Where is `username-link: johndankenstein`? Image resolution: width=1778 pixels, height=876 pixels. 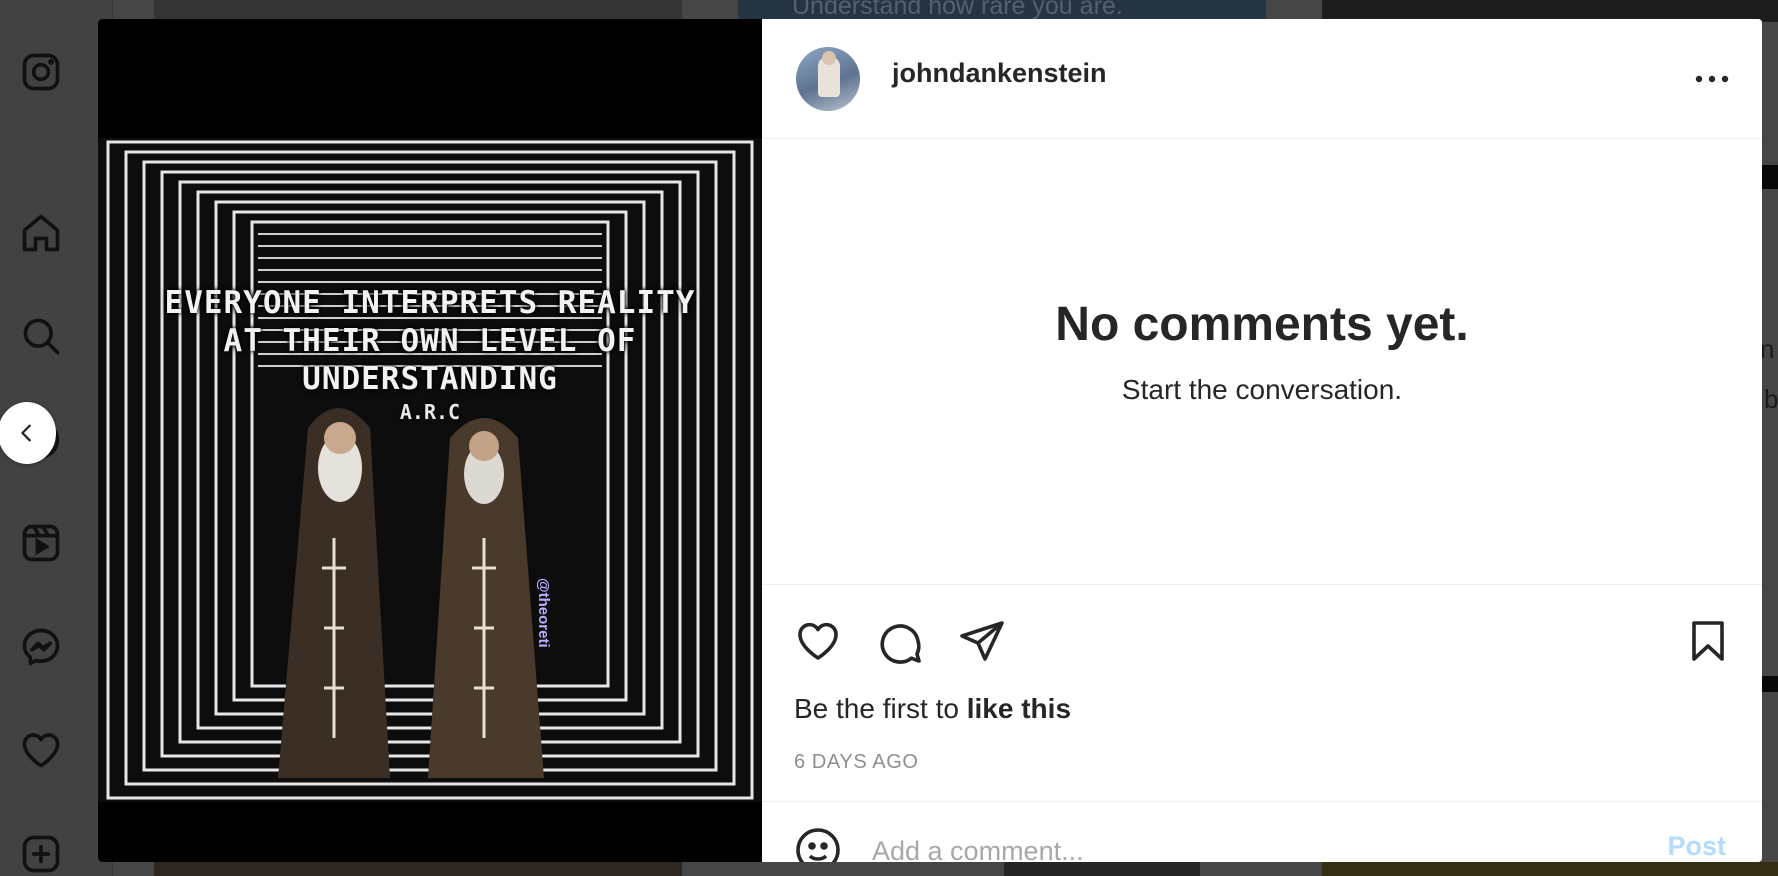 username-link: johndankenstein is located at coordinates (999, 73).